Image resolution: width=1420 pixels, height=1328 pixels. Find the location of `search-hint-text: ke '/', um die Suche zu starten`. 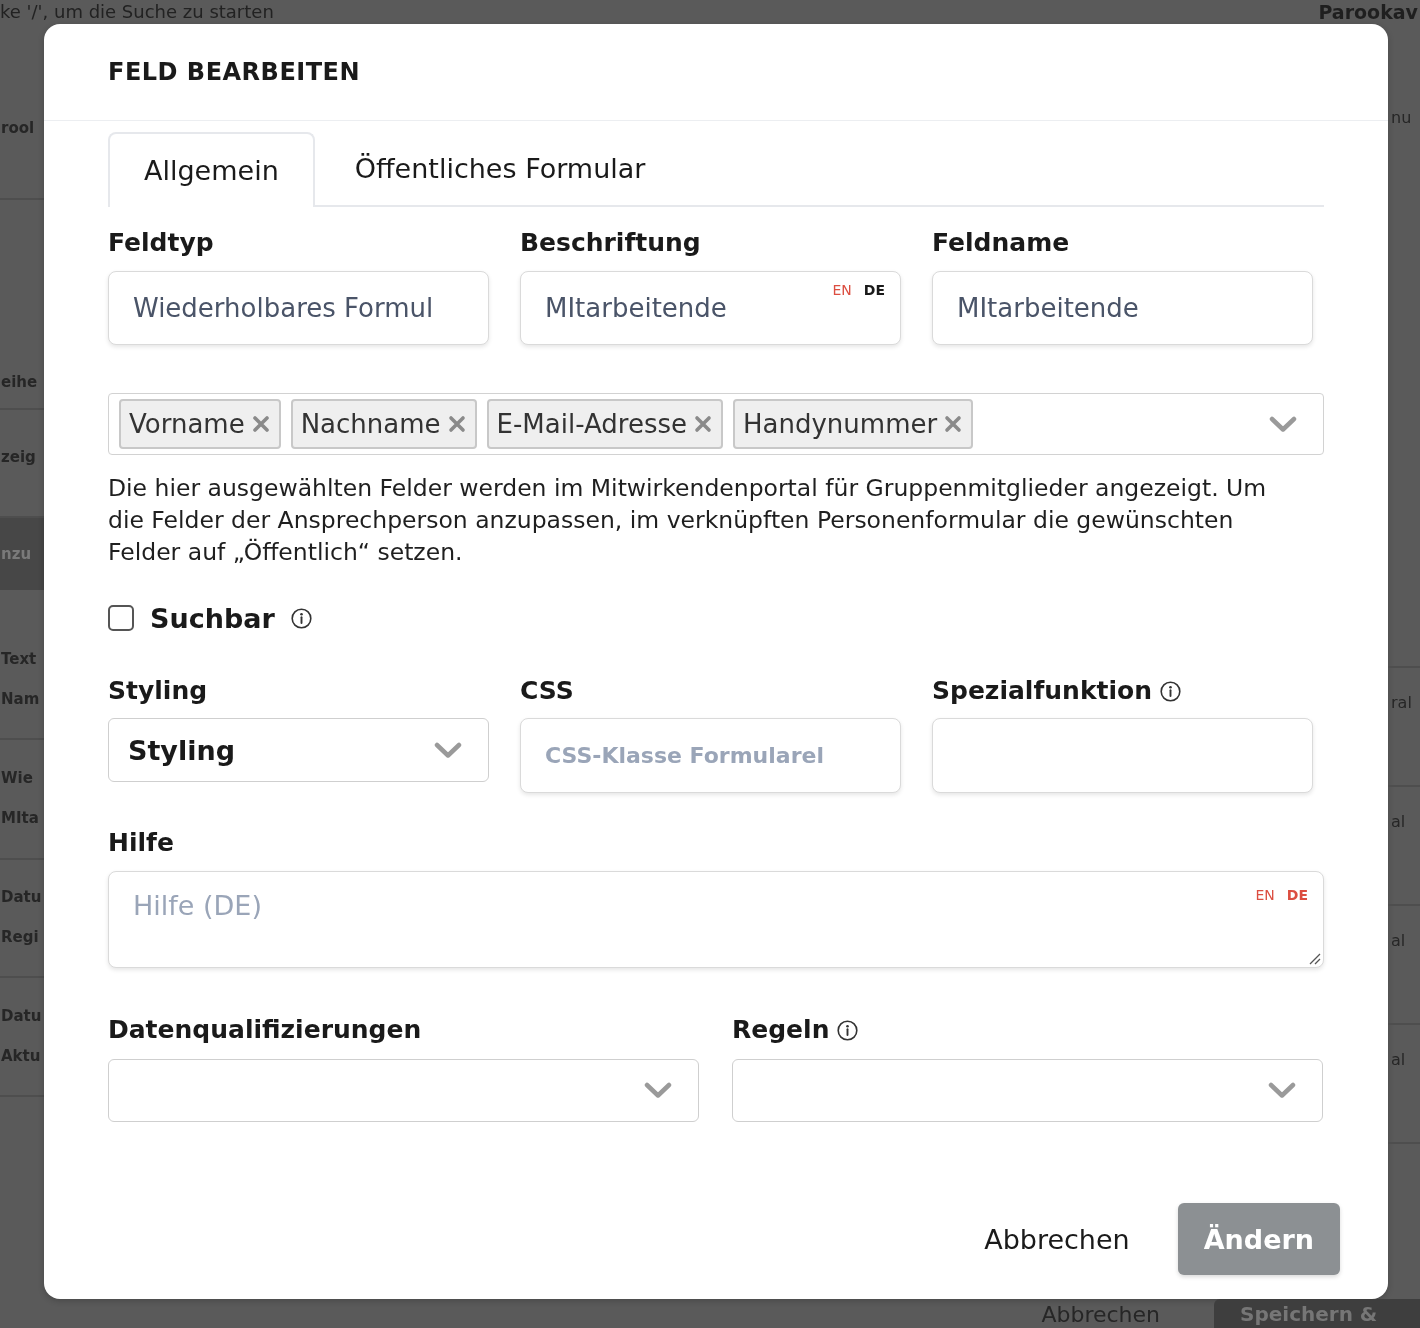

search-hint-text: ke '/', um die Suche zu starten is located at coordinates (137, 12).